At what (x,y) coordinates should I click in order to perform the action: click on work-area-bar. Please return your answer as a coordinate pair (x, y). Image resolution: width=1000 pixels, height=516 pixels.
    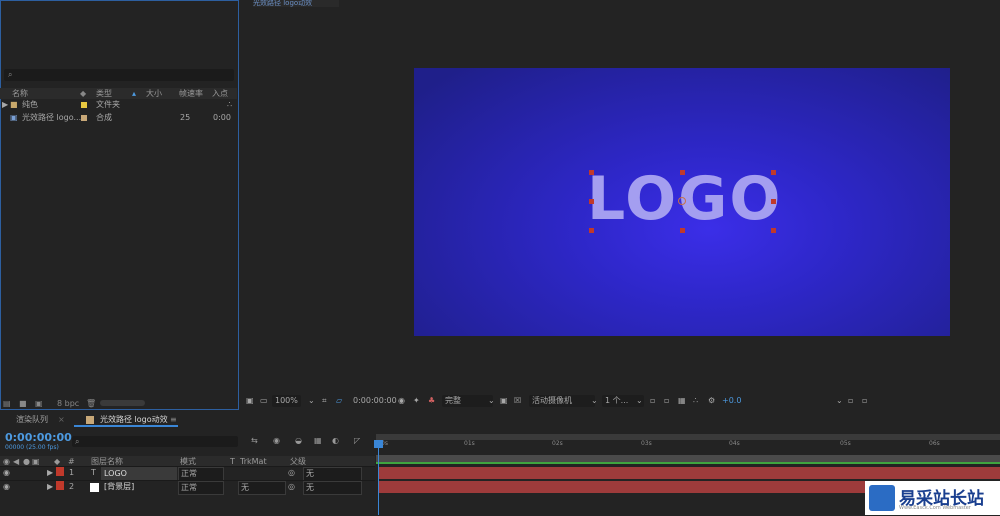
    Looking at the image, I should click on (688, 437).